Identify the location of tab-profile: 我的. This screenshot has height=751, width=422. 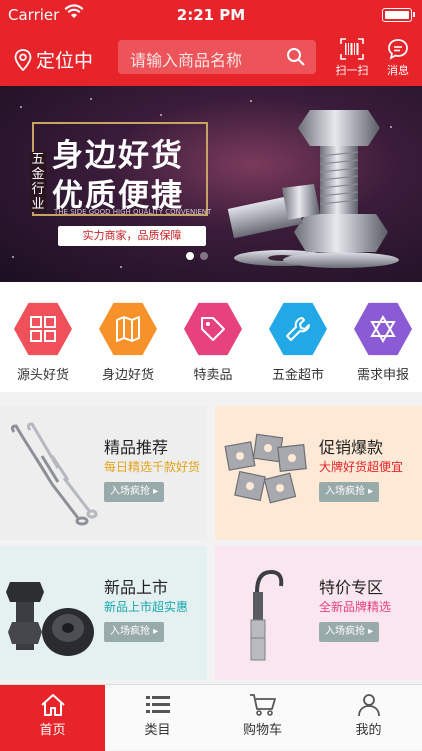
(368, 718).